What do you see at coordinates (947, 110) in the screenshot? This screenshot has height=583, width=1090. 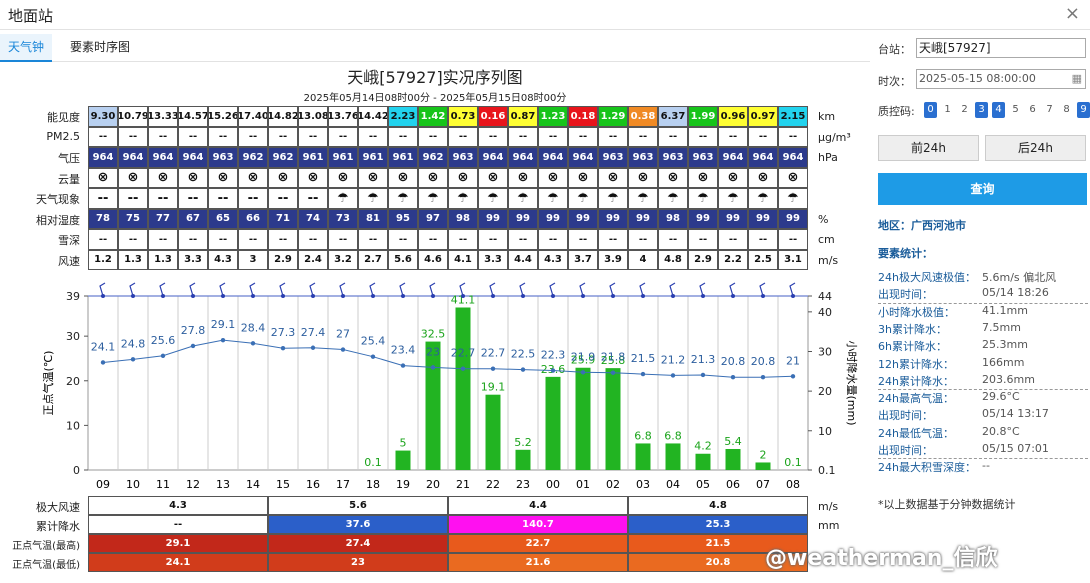 I see `qc-code-1: 1` at bounding box center [947, 110].